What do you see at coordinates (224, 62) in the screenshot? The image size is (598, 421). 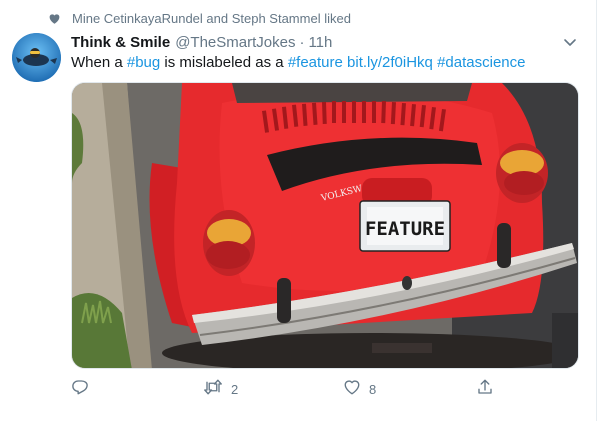 I see `tweet-text-part: is mislabeled as a` at bounding box center [224, 62].